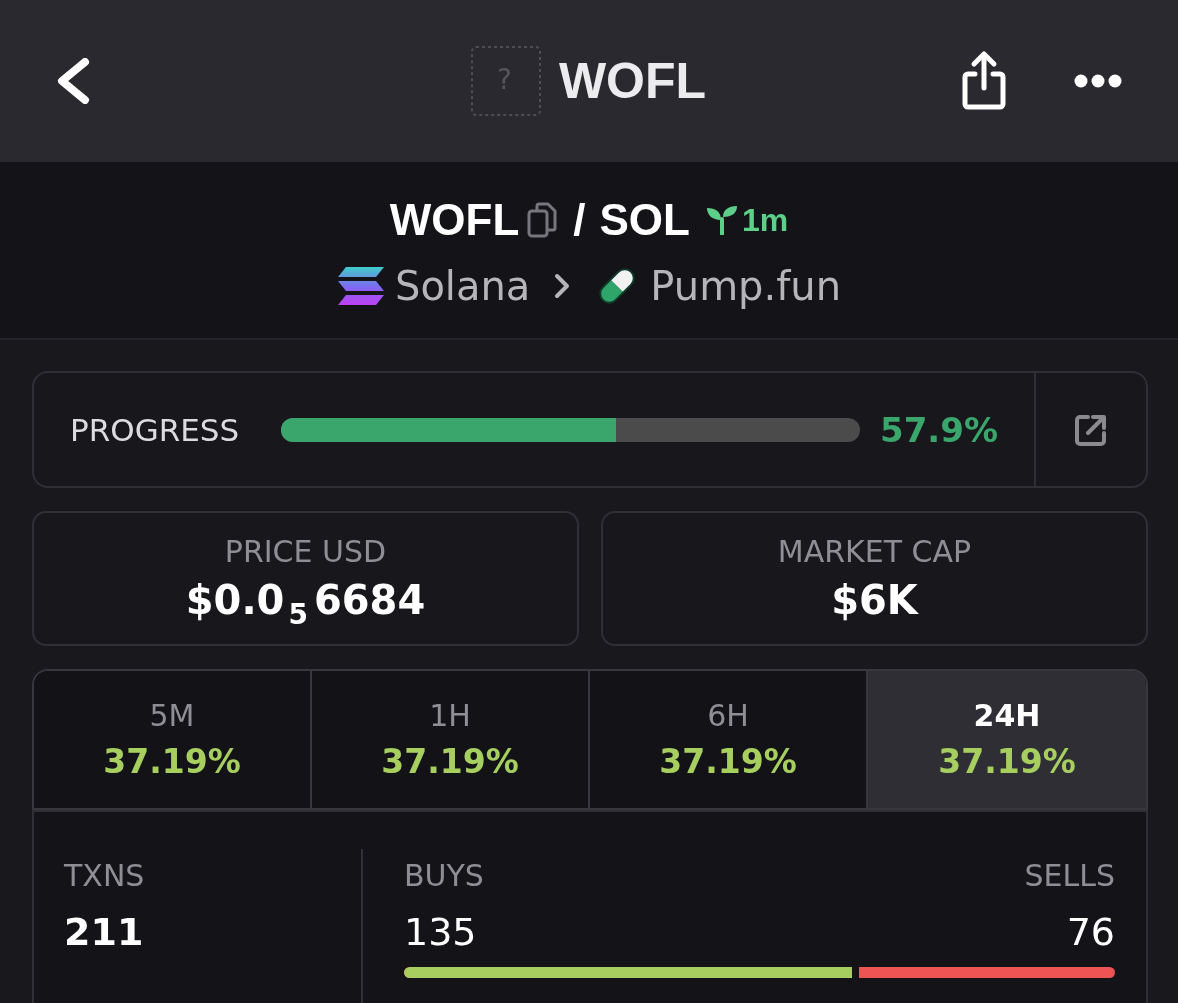 The width and height of the screenshot is (1178, 1003). I want to click on sprout-icon, so click(721, 220).